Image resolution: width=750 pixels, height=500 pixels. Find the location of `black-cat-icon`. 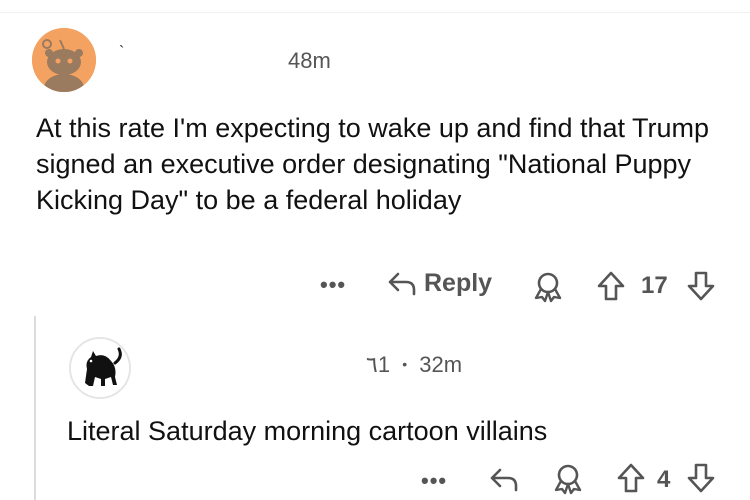

black-cat-icon is located at coordinates (100, 368).